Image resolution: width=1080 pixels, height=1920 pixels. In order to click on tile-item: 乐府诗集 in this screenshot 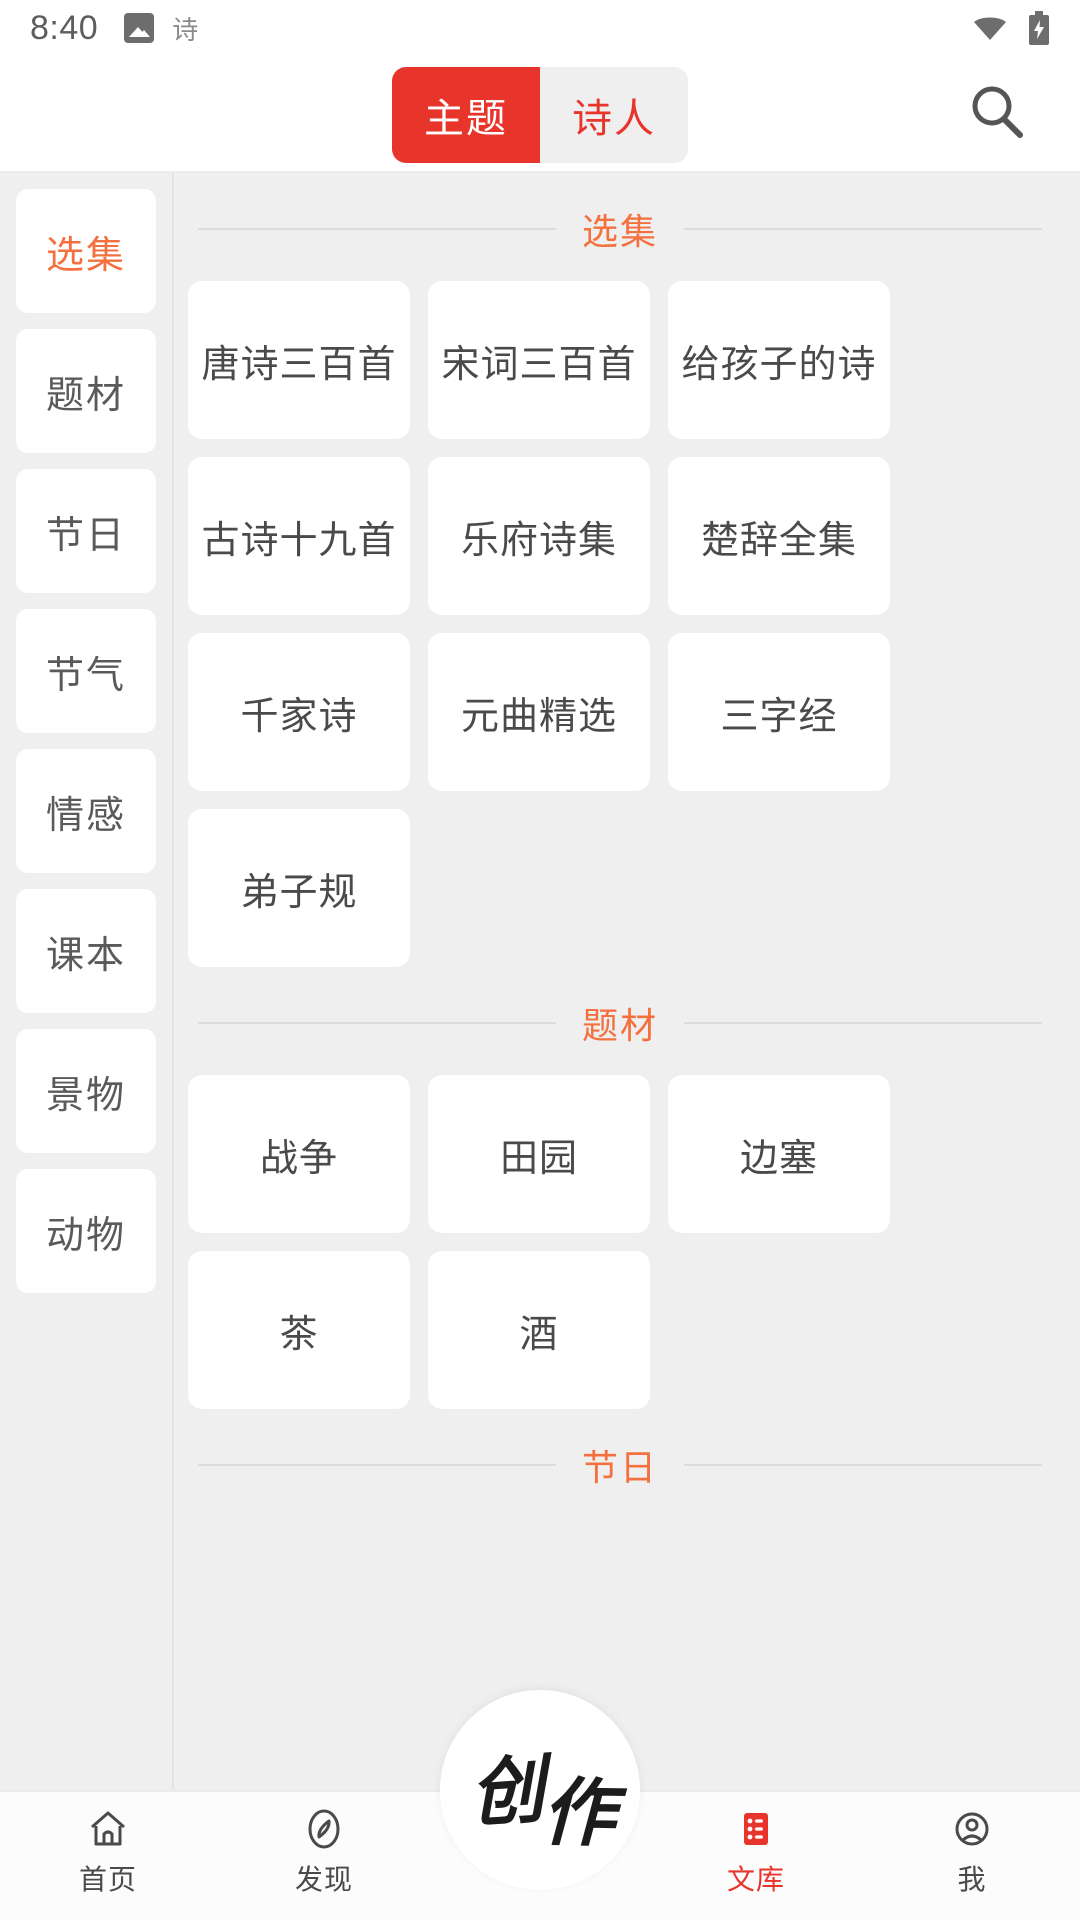, I will do `click(539, 536)`.